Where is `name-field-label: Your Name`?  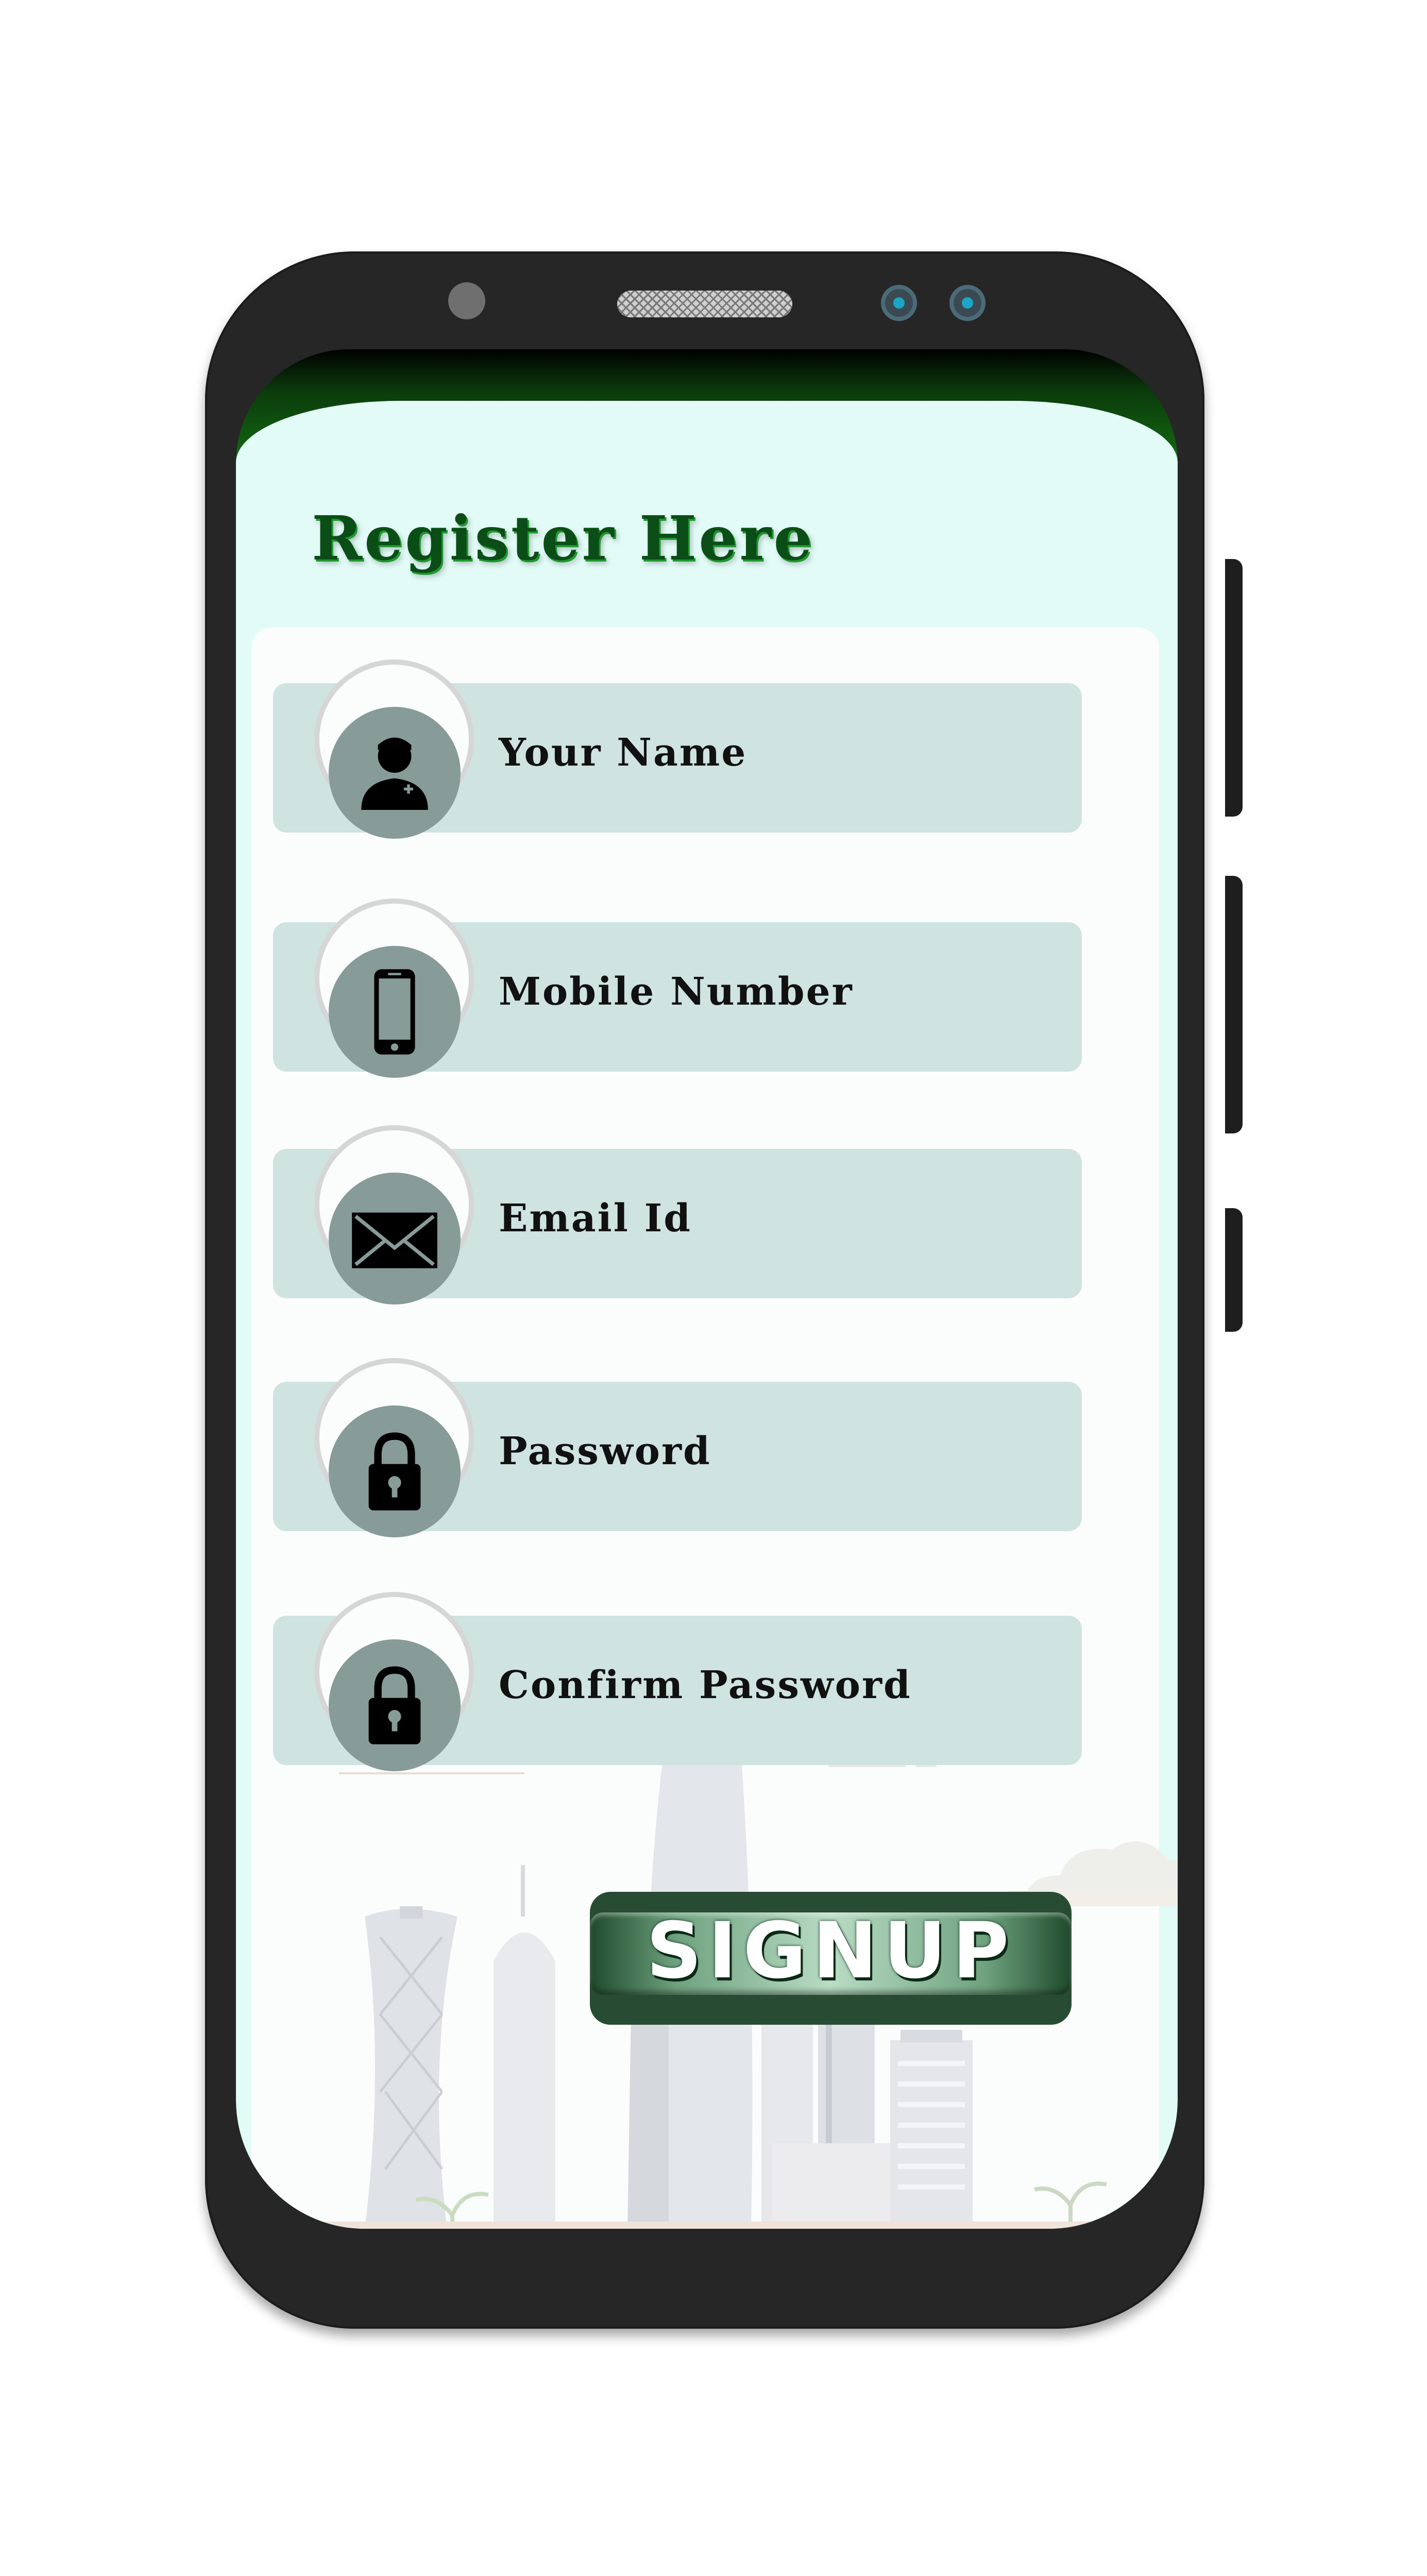 name-field-label: Your Name is located at coordinates (624, 753).